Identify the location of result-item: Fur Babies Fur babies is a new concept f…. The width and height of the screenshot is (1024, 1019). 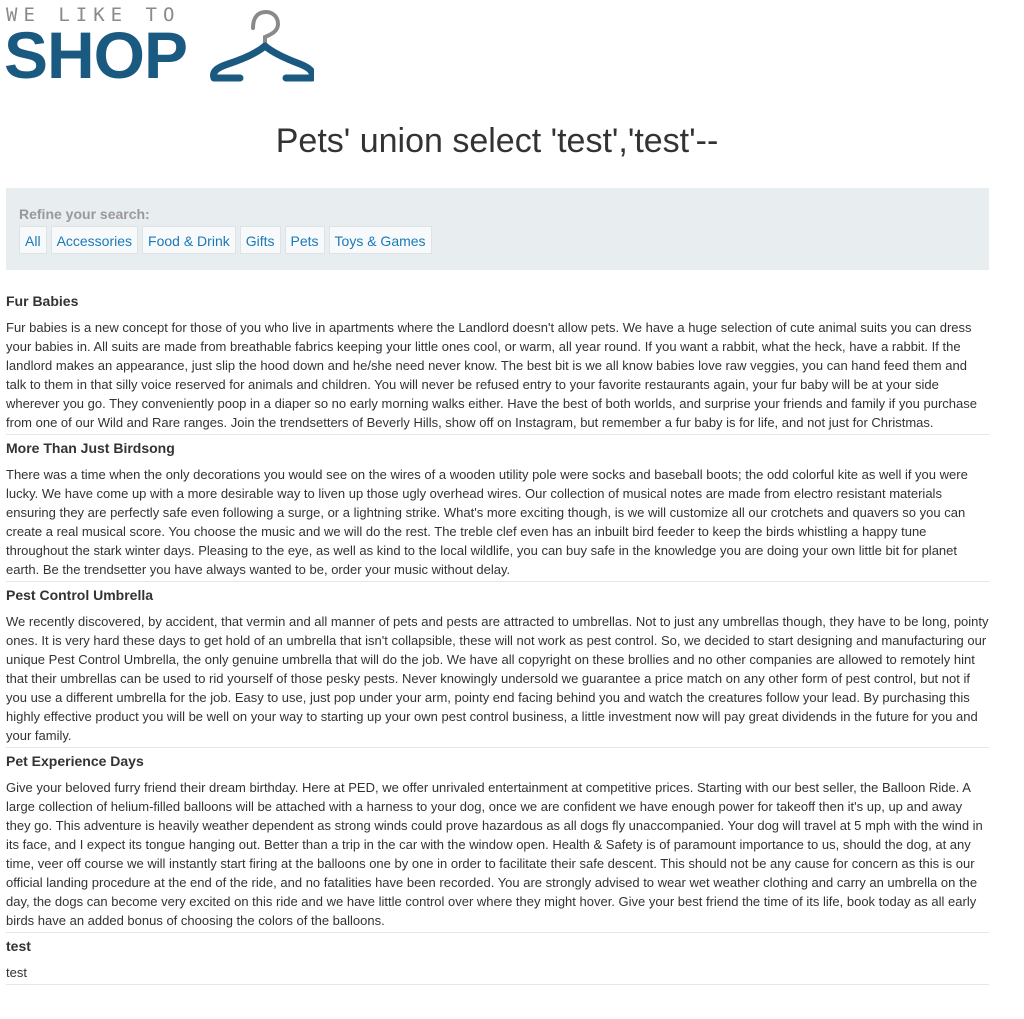
(497, 363).